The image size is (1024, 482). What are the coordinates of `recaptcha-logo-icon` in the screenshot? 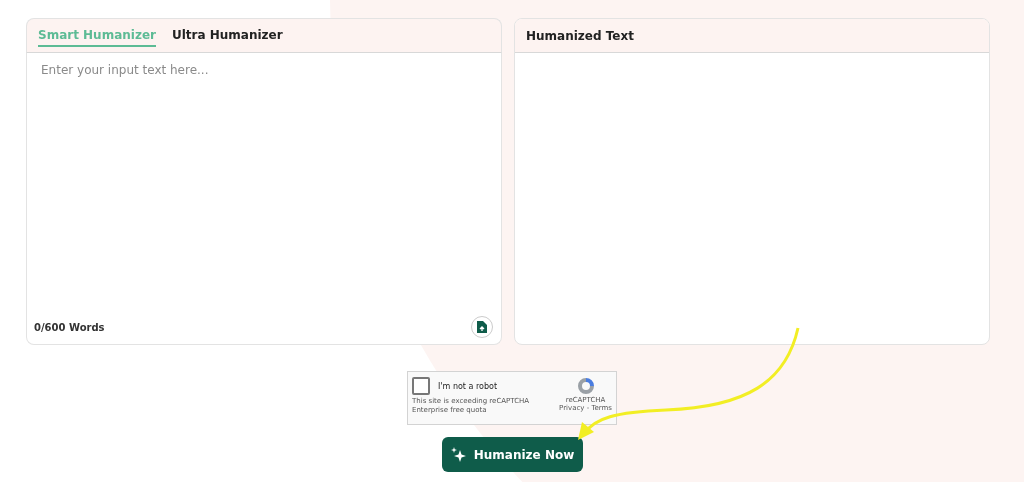 It's located at (585, 386).